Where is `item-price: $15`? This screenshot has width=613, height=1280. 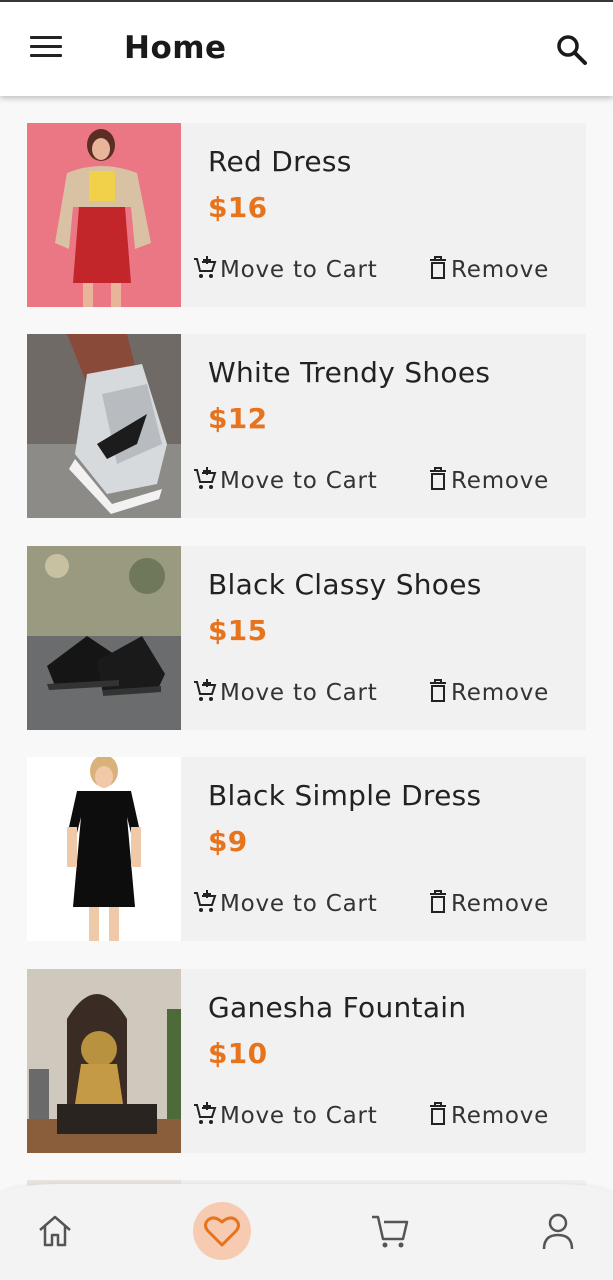 item-price: $15 is located at coordinates (238, 630).